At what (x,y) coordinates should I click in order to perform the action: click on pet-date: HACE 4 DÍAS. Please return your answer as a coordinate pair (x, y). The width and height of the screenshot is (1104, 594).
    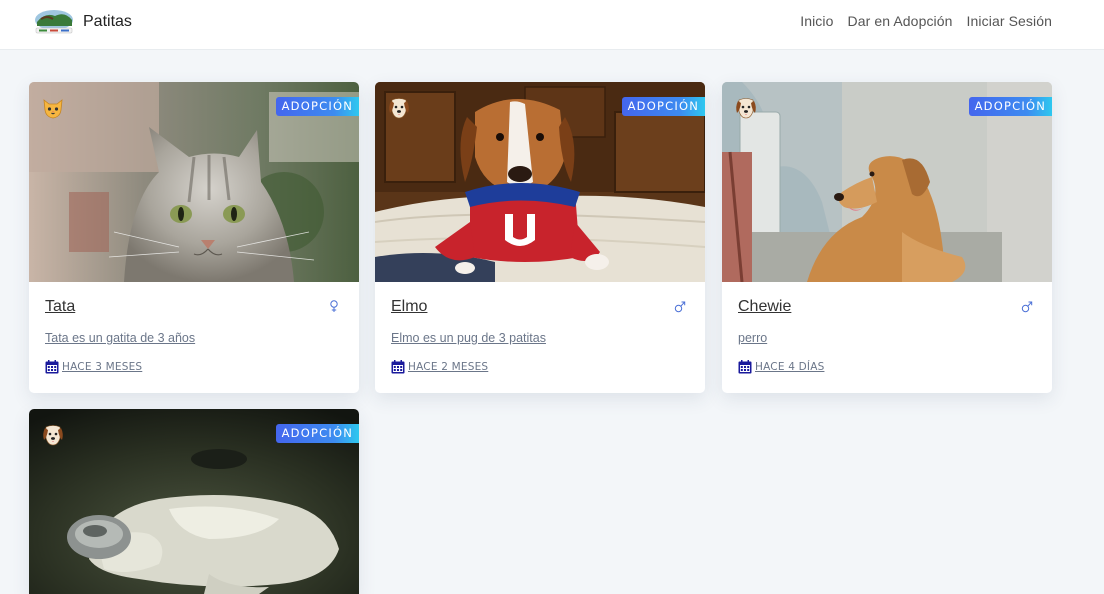
    Looking at the image, I should click on (781, 367).